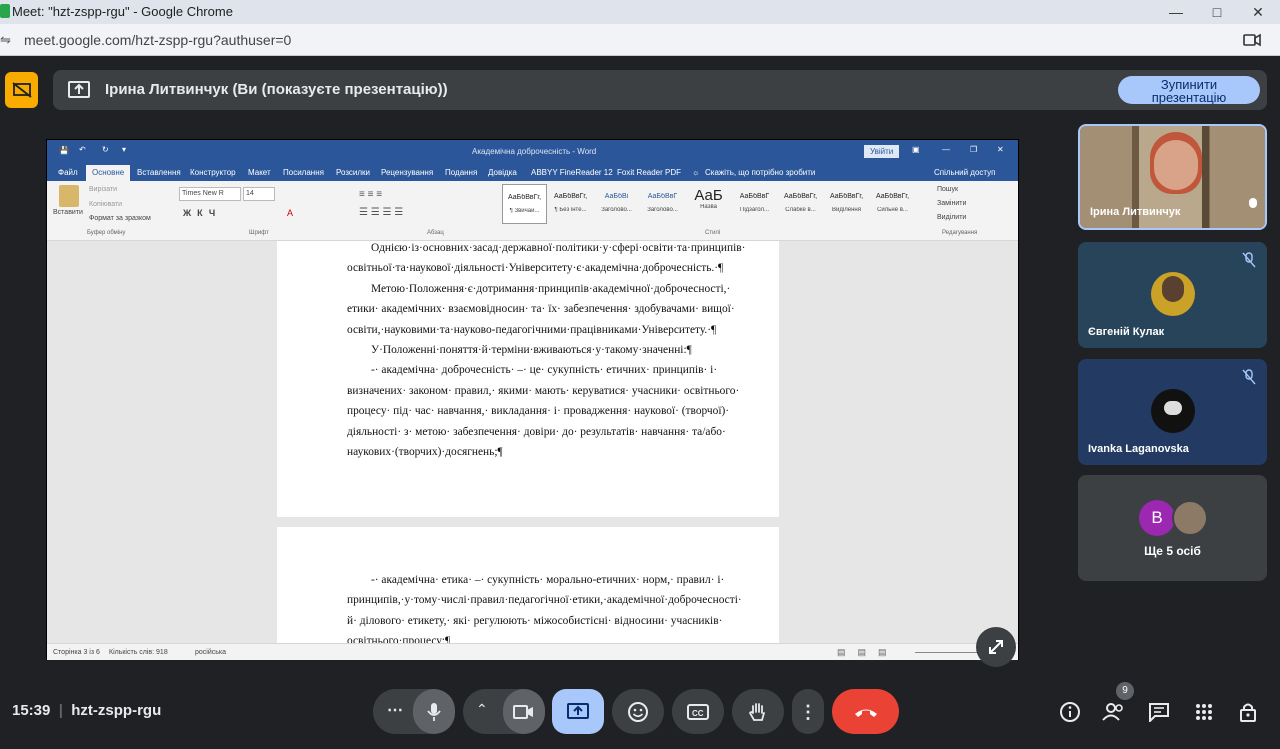 The height and width of the screenshot is (749, 1280). I want to click on captions-button: CC, so click(698, 711).